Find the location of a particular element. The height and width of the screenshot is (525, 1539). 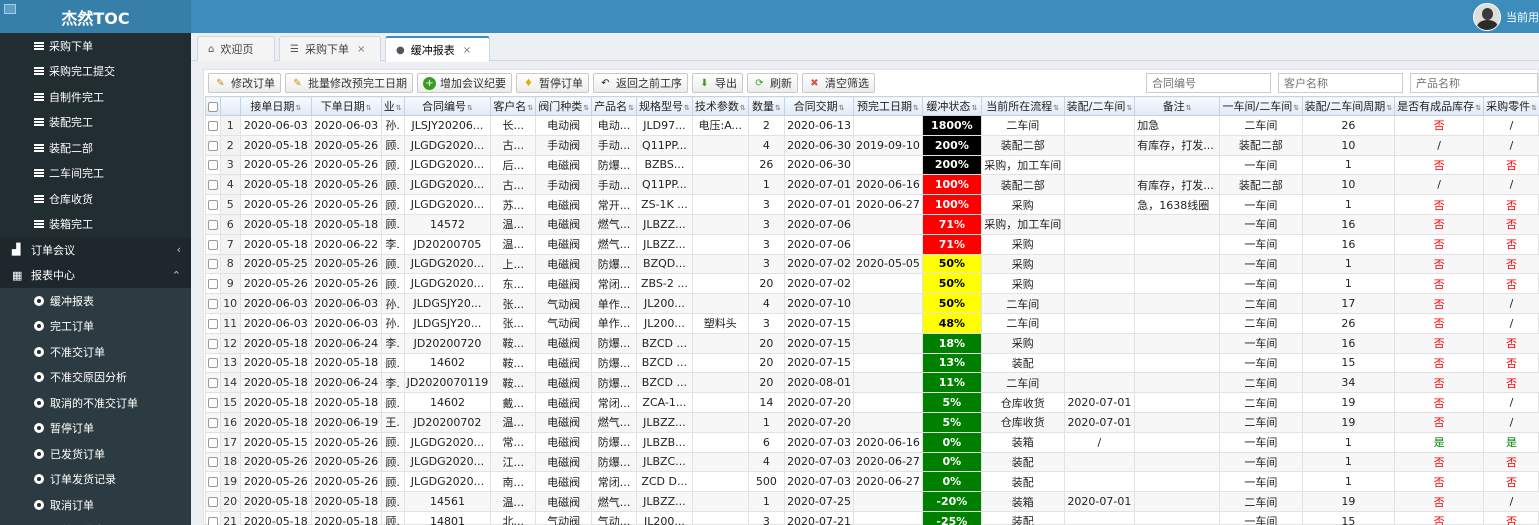

user-menu: 当前用 is located at coordinates (1506, 16).